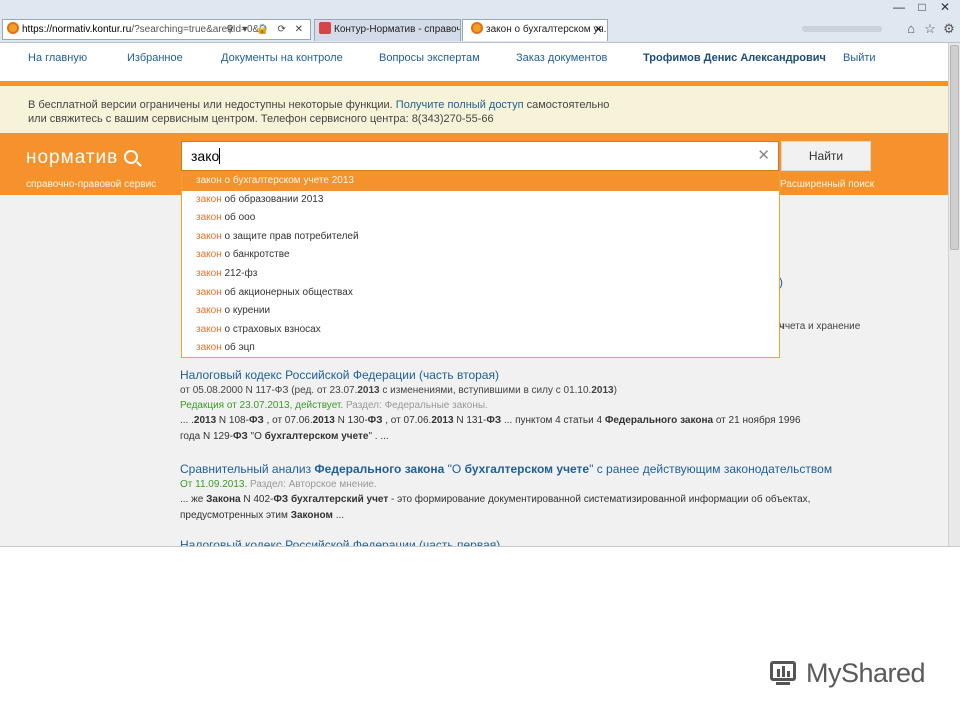  What do you see at coordinates (598, 30) in the screenshot?
I see `close-tab-icon: ✕` at bounding box center [598, 30].